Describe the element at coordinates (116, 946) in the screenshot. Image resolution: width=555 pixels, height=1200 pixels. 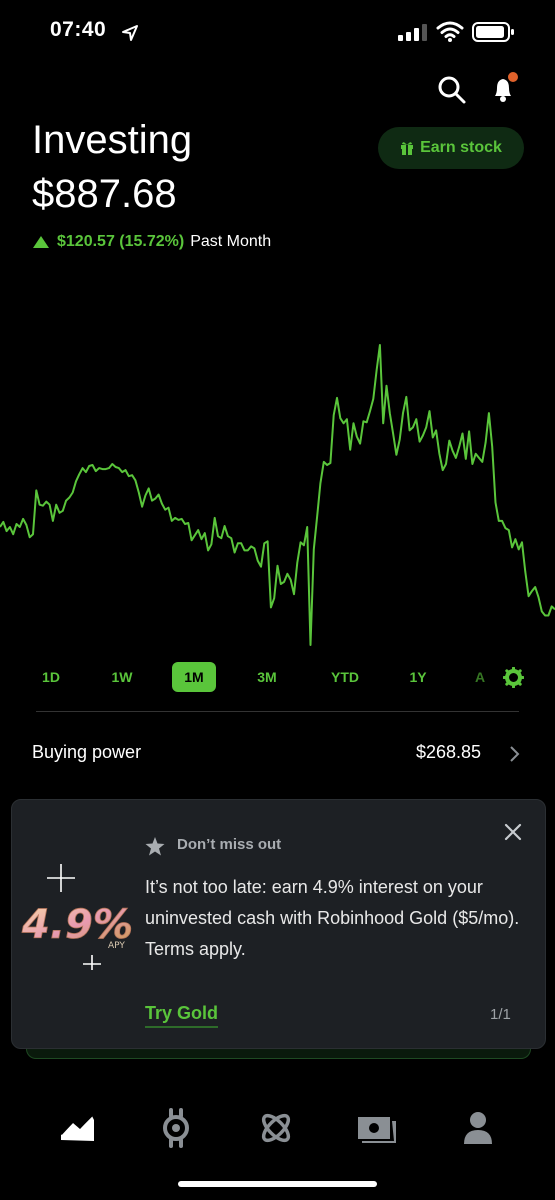
I see `apy-sub: APY` at that location.